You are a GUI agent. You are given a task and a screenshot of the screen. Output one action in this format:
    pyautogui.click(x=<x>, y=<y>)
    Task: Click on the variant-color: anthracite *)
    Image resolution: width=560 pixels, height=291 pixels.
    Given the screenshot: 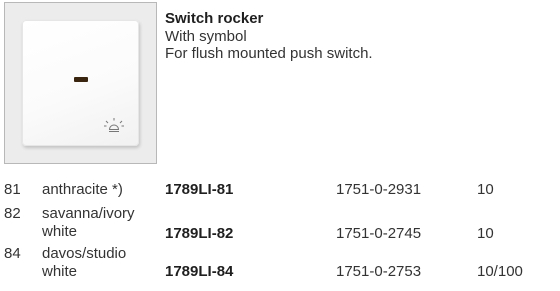 What is the action you would take?
    pyautogui.click(x=82, y=189)
    